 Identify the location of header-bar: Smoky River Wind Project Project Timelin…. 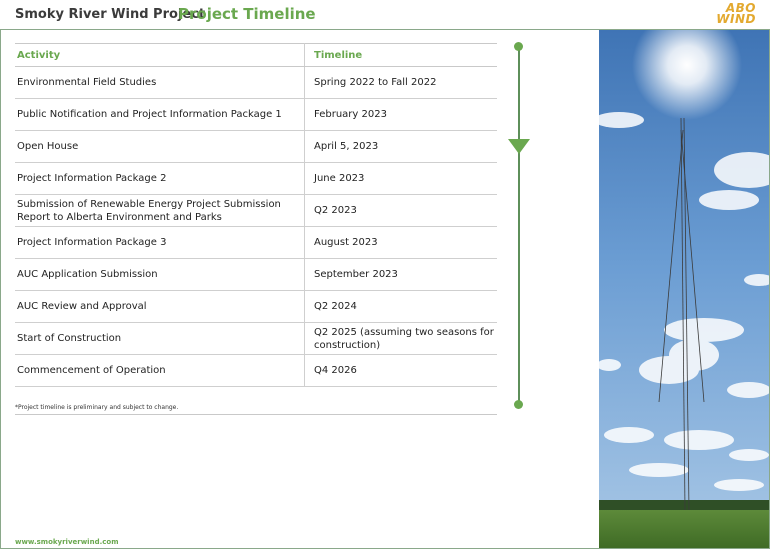
(385, 15).